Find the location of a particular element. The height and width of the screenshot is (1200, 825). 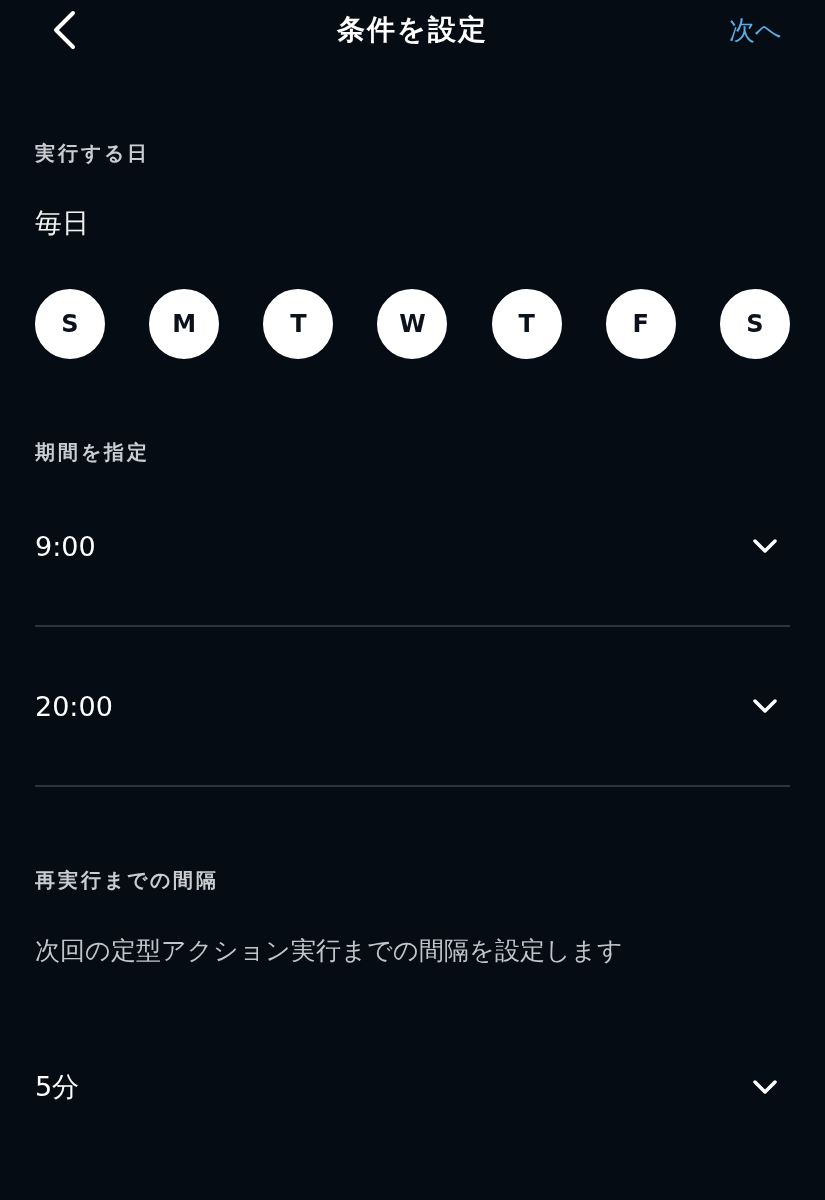

description-text: 次回の定型アクション実行までの間隔を設定します is located at coordinates (329, 951).